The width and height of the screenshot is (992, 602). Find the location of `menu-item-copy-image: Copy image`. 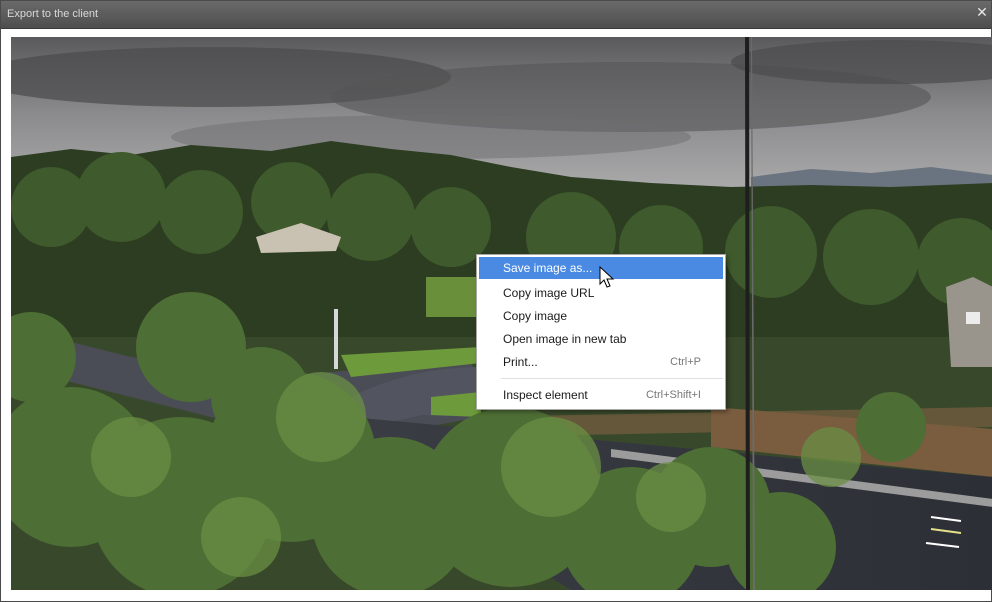

menu-item-copy-image: Copy image is located at coordinates (601, 316).